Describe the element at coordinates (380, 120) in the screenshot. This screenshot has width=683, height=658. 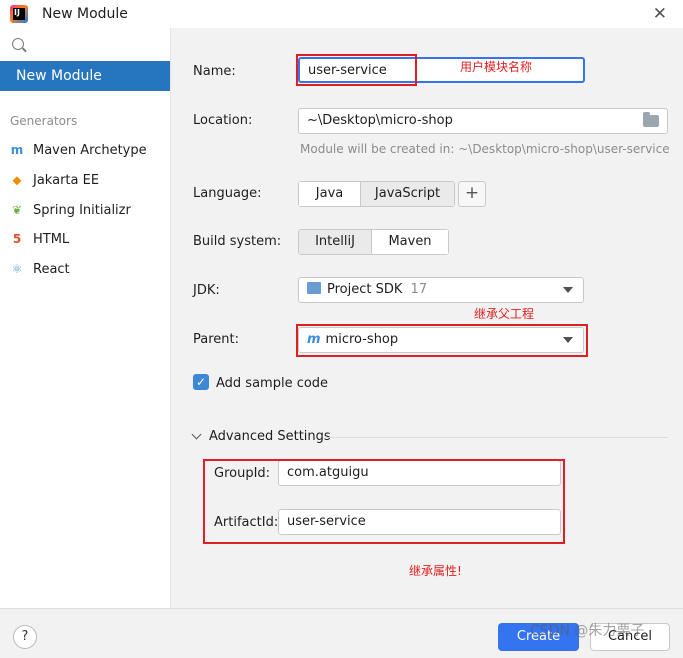
I see `location-value: ~\Desktop\micro-shop` at that location.